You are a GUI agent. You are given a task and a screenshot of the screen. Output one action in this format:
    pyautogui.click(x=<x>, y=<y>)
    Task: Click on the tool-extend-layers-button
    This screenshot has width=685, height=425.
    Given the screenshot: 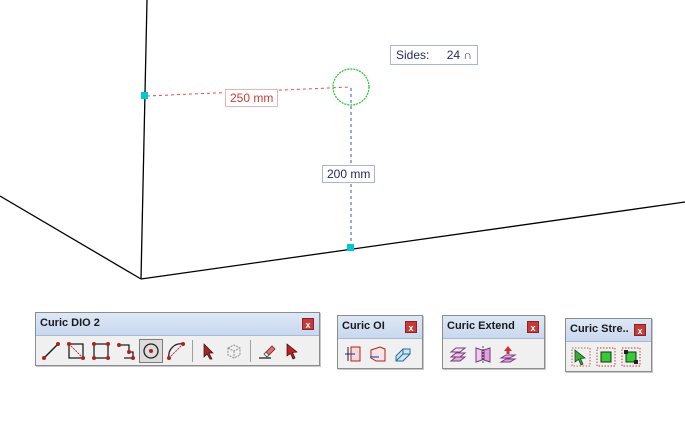 What is the action you would take?
    pyautogui.click(x=458, y=354)
    